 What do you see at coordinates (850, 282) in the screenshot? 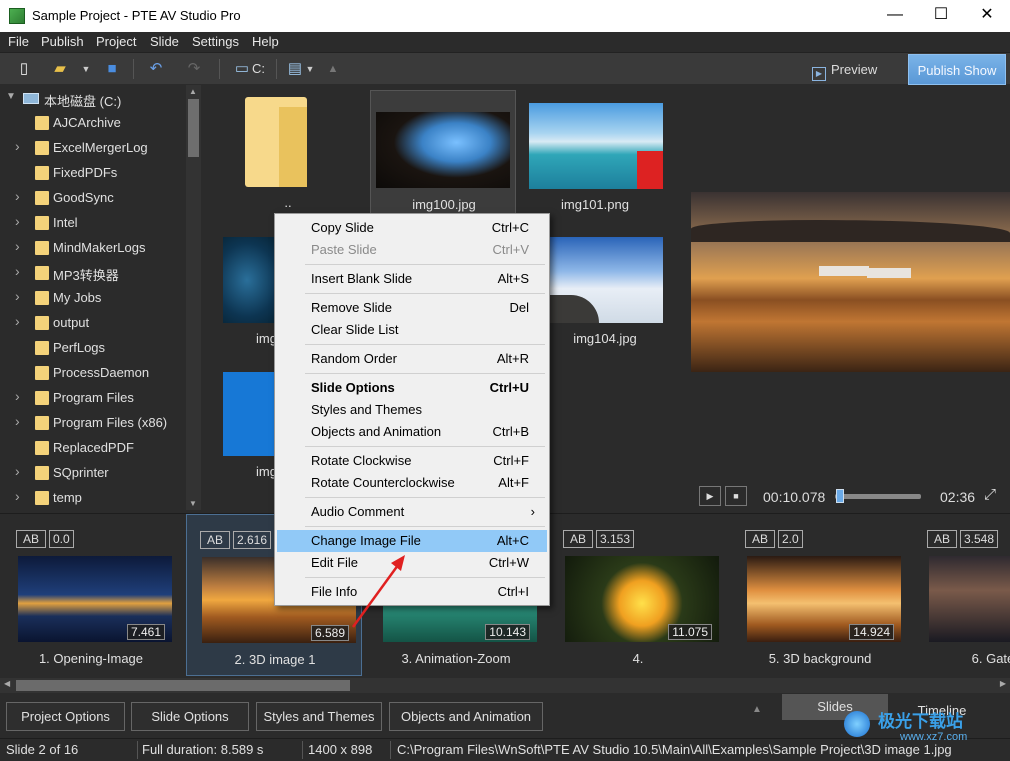
I see `preview-image` at bounding box center [850, 282].